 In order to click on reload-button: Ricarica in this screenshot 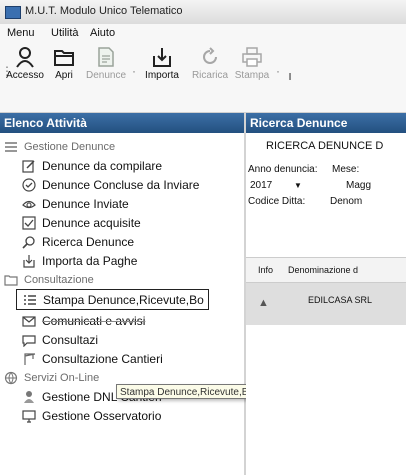, I will do `click(210, 63)`.